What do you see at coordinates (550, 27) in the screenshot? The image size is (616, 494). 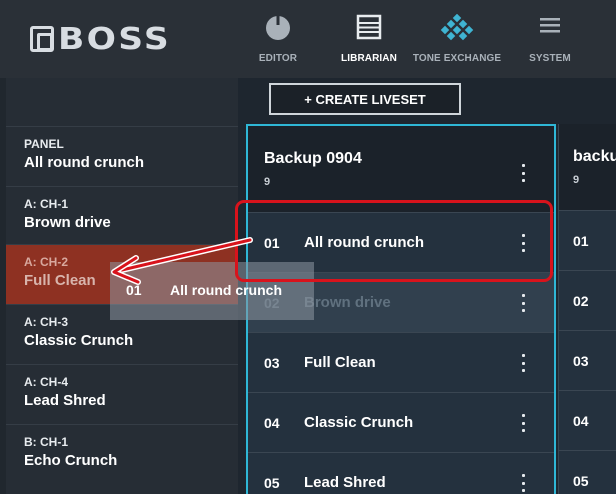 I see `hamburger-icon` at bounding box center [550, 27].